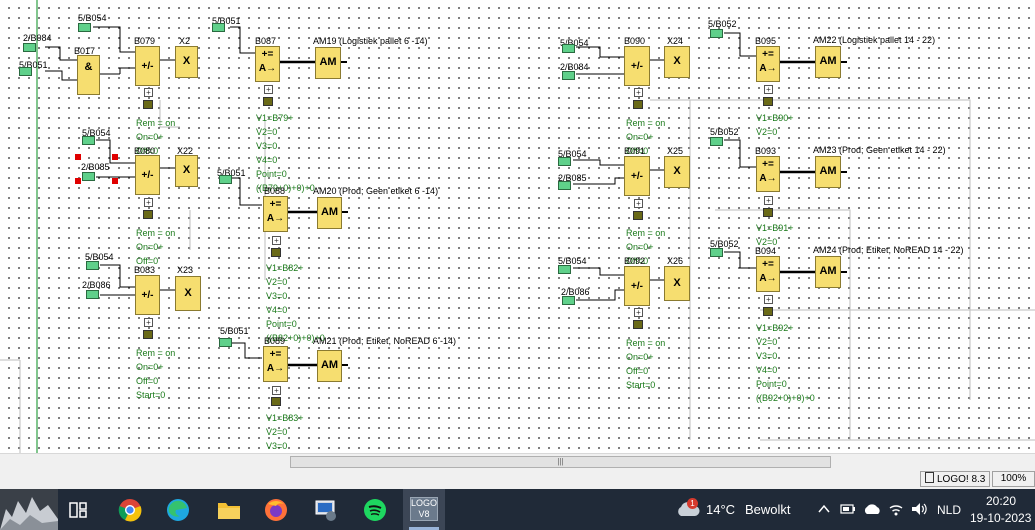  What do you see at coordinates (824, 509) in the screenshot?
I see `chevron-up-icon` at bounding box center [824, 509].